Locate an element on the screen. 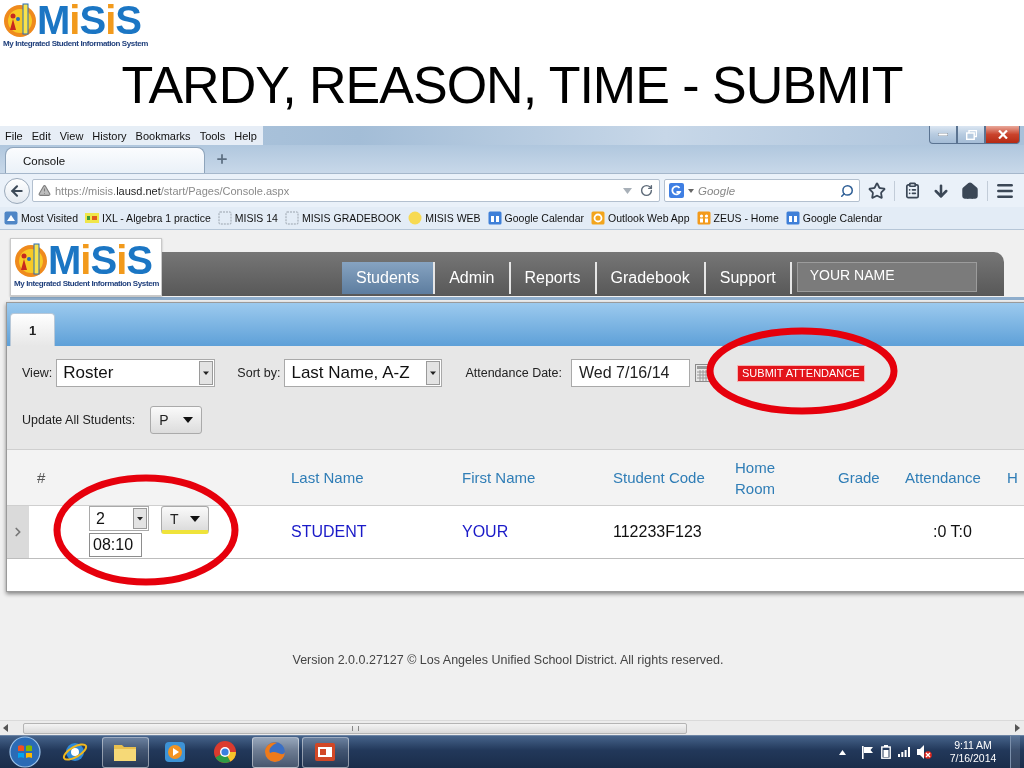 Image resolution: width=1024 pixels, height=768 pixels. restore-button is located at coordinates (971, 135).